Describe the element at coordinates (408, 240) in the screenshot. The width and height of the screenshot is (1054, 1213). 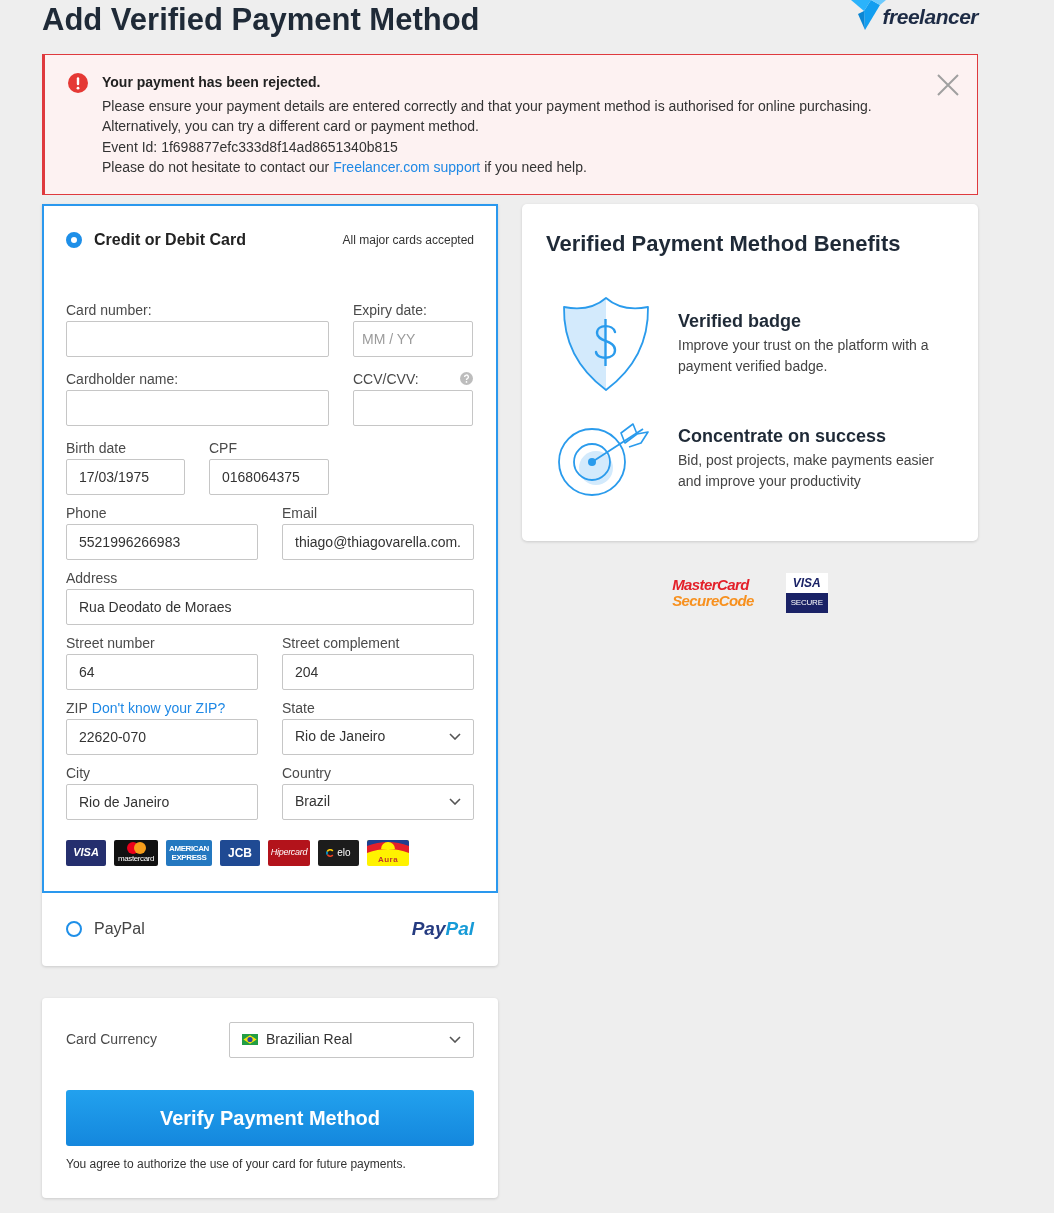
I see `accepted-cards-note: All major cards accepted` at that location.